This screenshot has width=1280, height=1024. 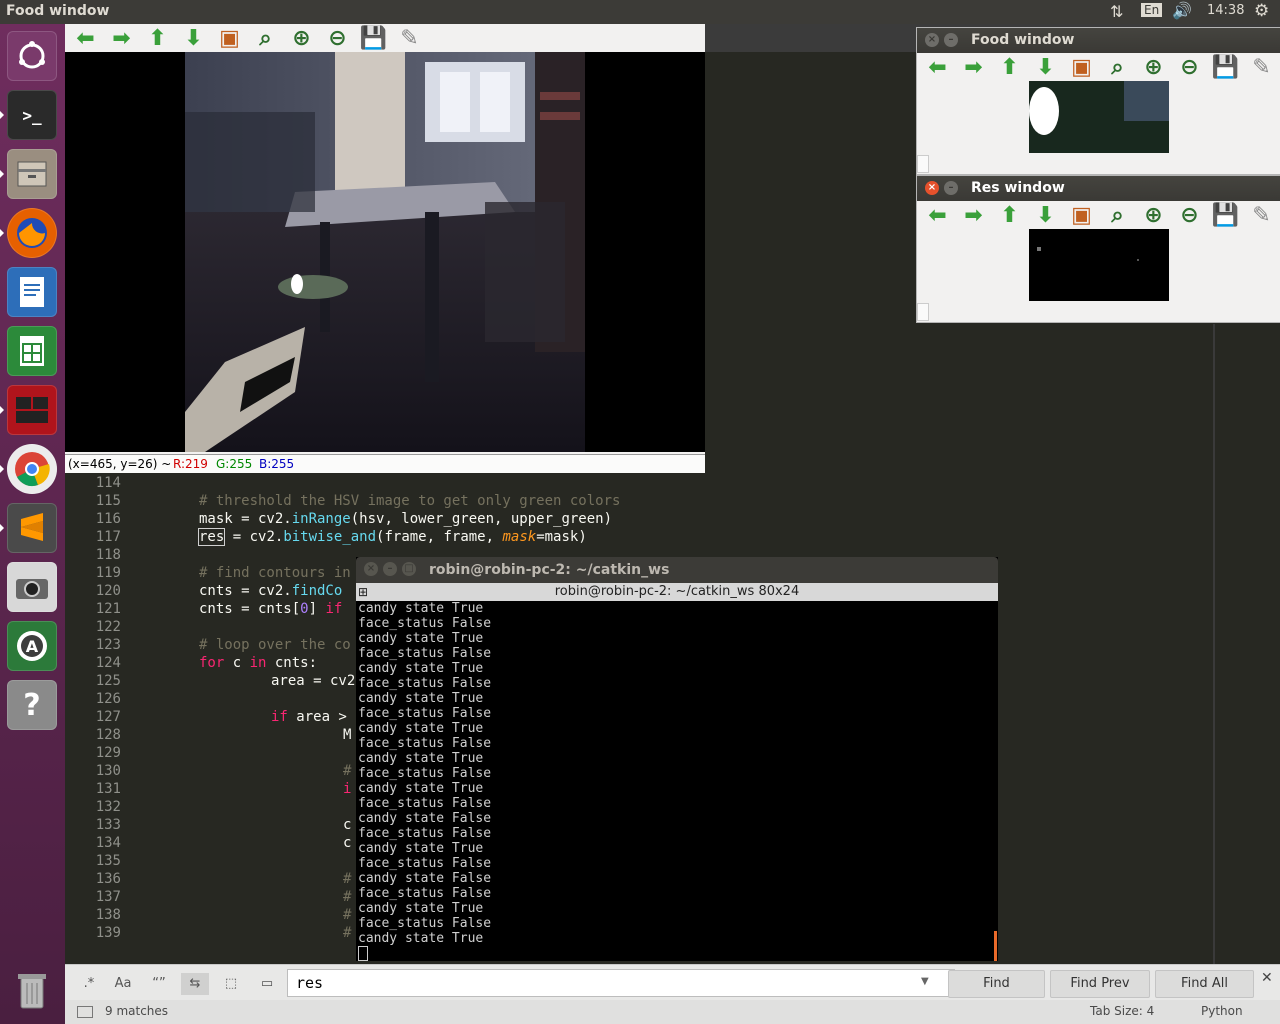 What do you see at coordinates (347, 771) in the screenshot?
I see `code-line-130: #` at bounding box center [347, 771].